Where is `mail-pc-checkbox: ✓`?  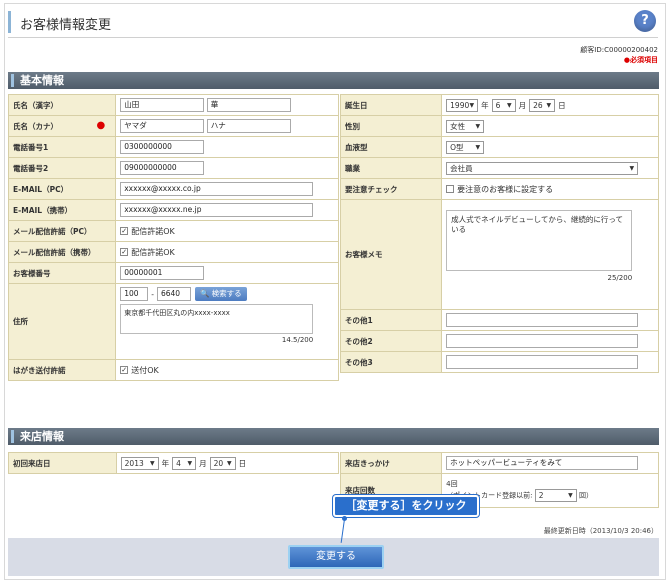
mail-pc-checkbox: ✓ is located at coordinates (124, 231).